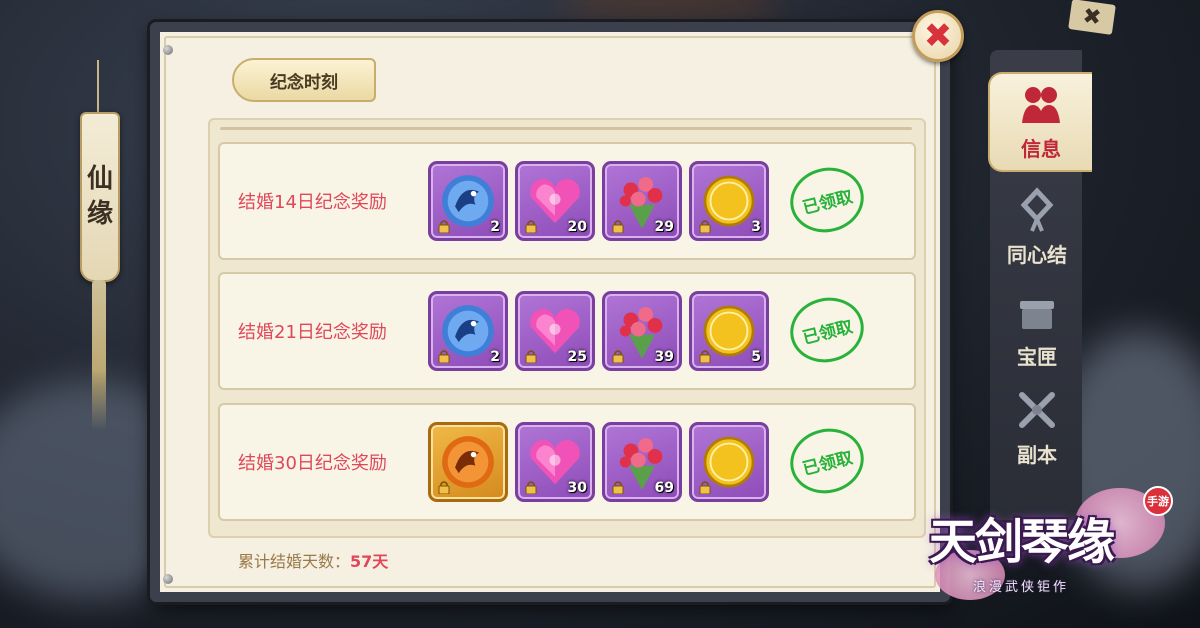 The height and width of the screenshot is (628, 1200). Describe the element at coordinates (369, 561) in the screenshot. I see `total-value: 57天` at that location.